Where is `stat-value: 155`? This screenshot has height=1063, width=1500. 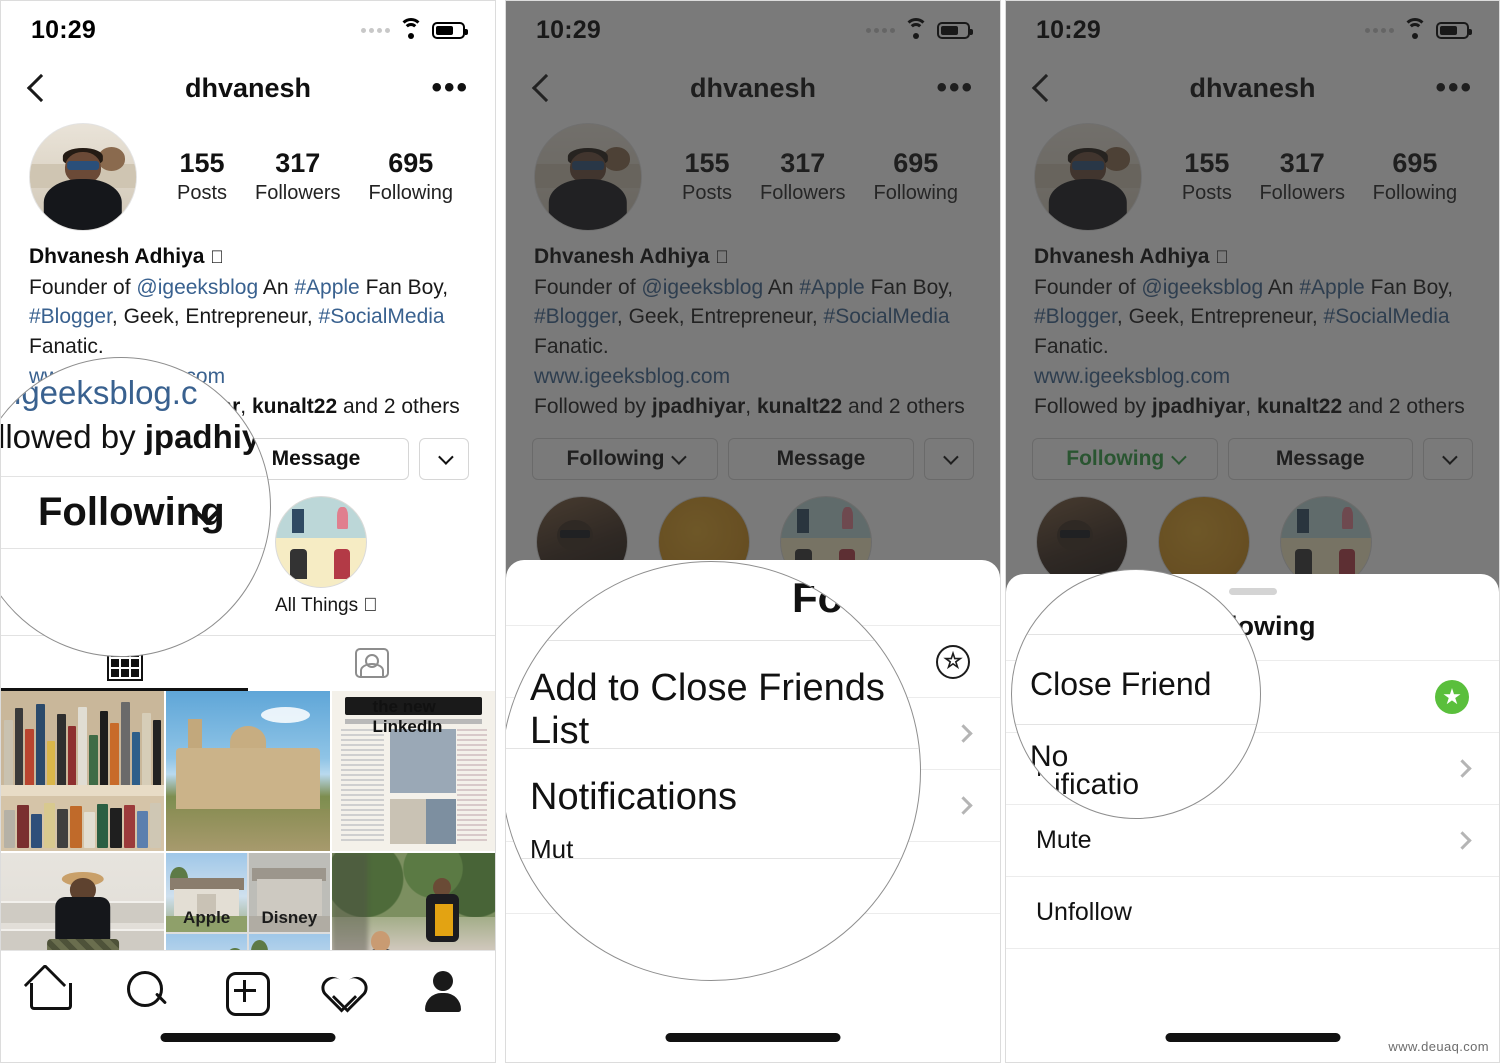 stat-value: 155 is located at coordinates (202, 163).